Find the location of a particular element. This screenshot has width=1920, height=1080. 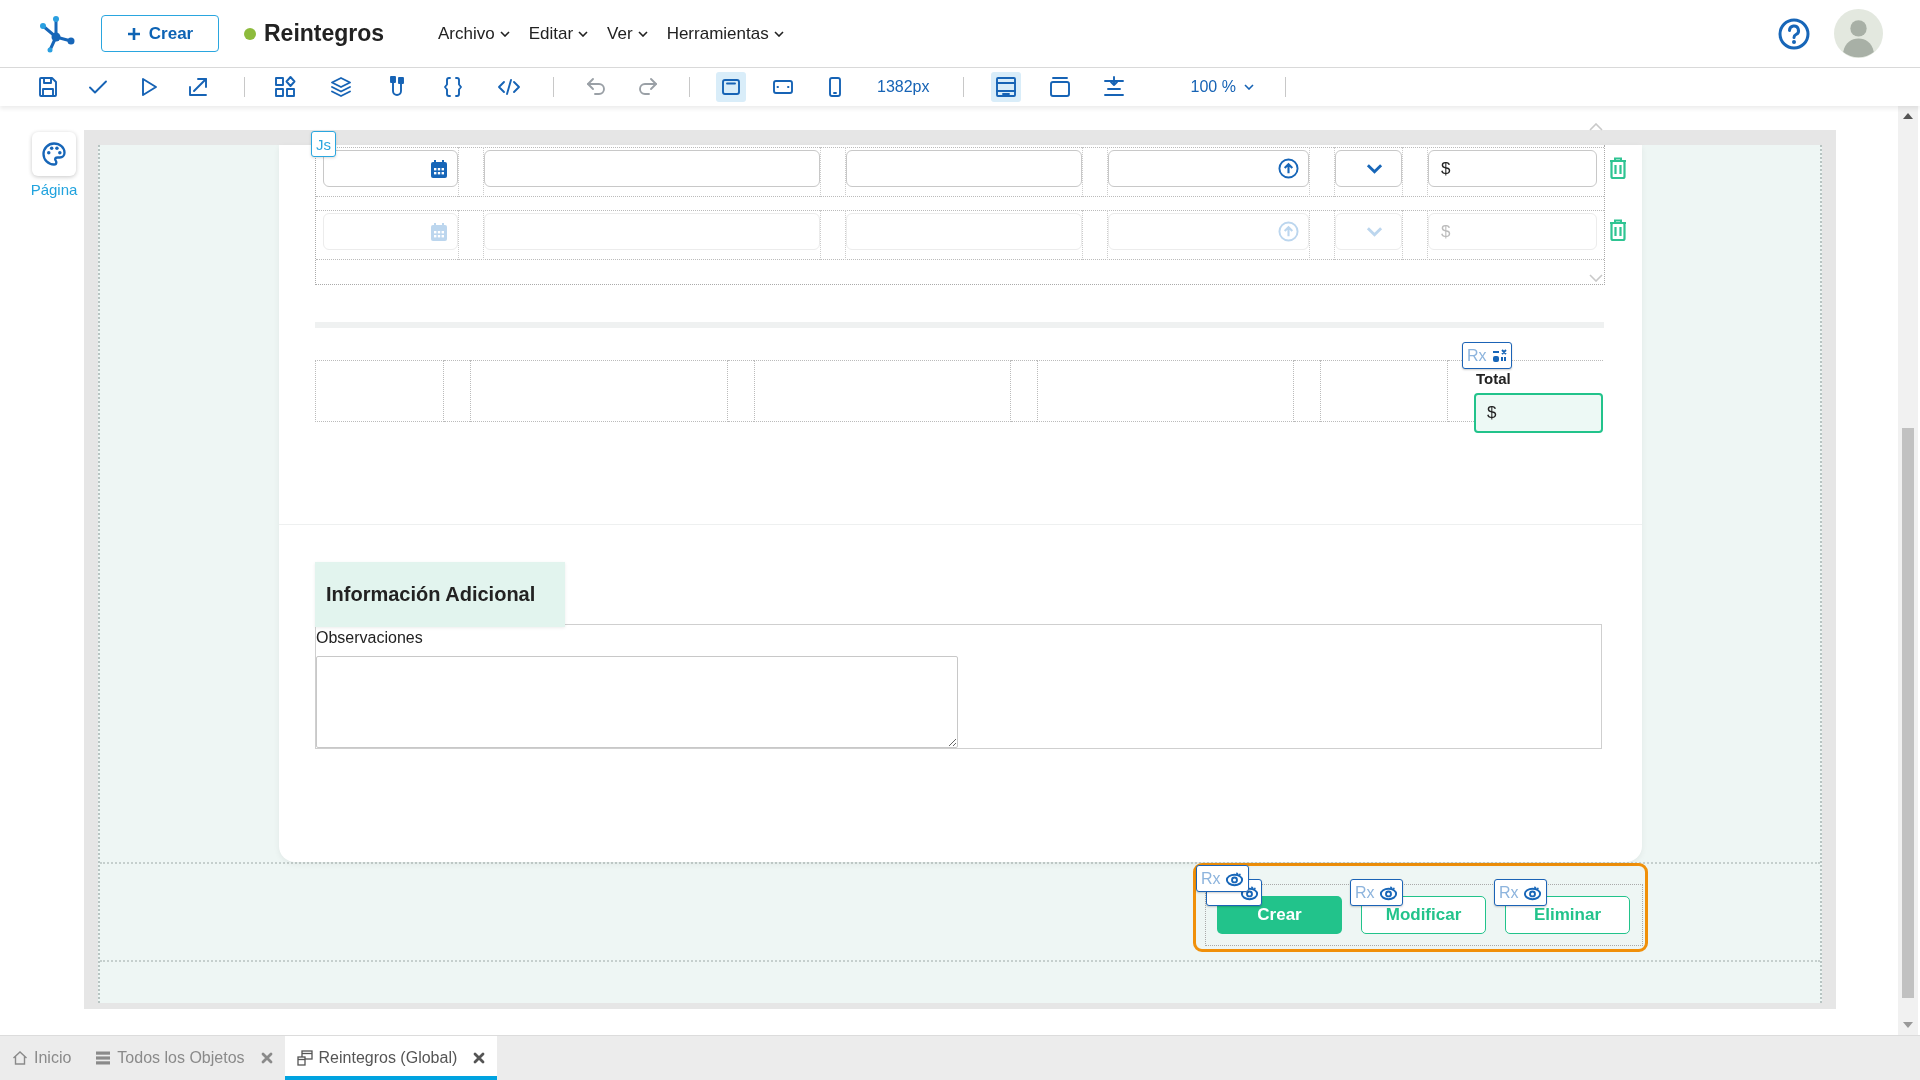

plus-icon is located at coordinates (133, 33).